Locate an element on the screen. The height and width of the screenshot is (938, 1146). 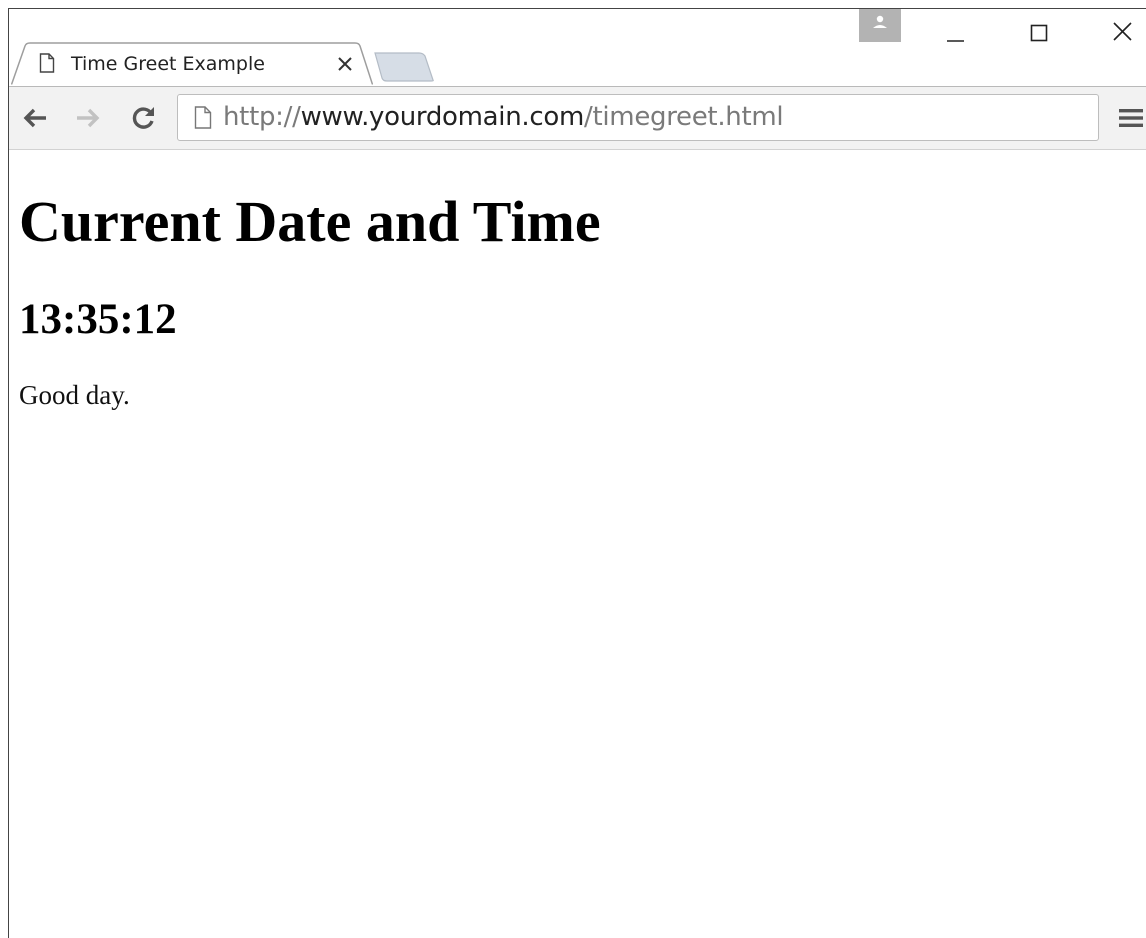
maximize-button is located at coordinates (1039, 33).